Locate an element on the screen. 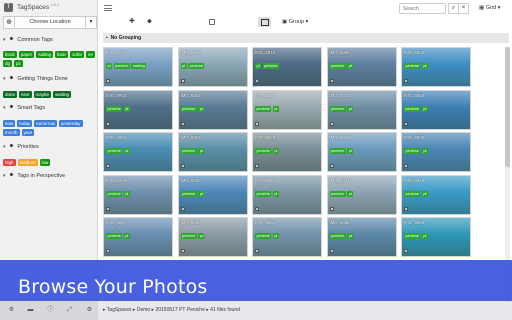  file-tile: IMG_5956 peniche pt is located at coordinates (436, 237).